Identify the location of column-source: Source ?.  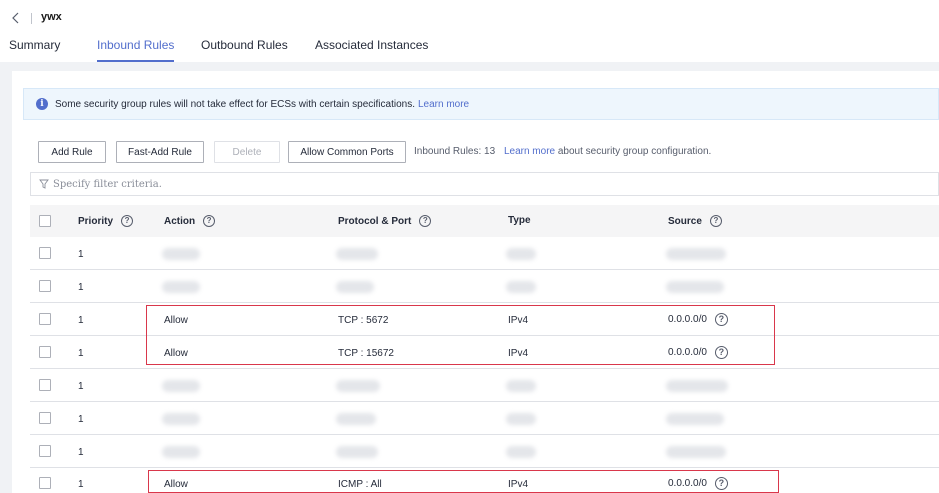
(695, 221).